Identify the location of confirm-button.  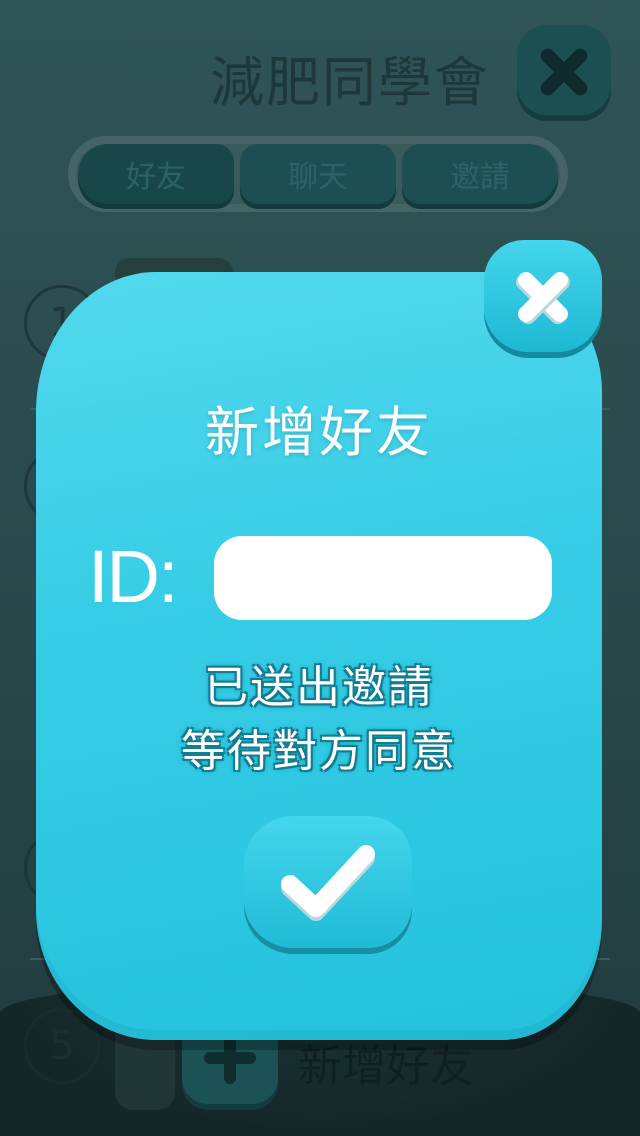
(328, 882).